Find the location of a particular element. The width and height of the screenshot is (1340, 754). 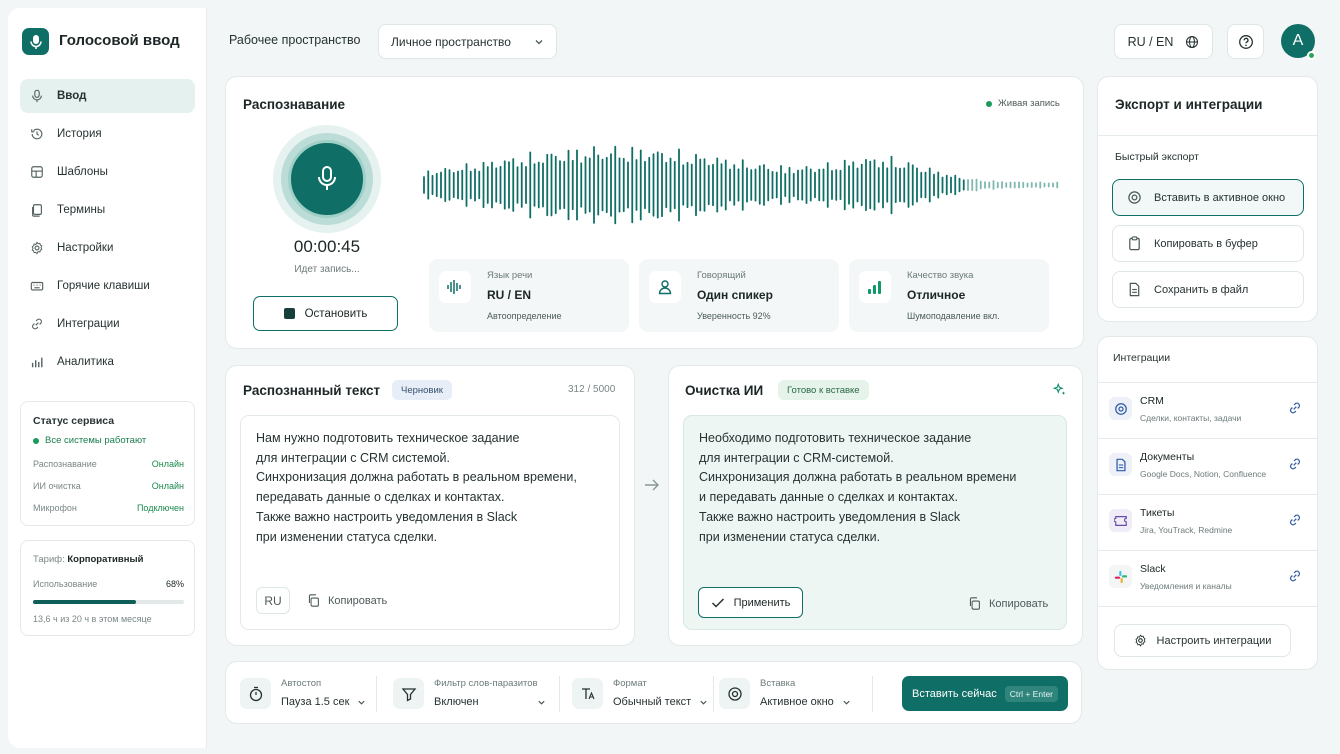

sidebar-item-analytics: Аналитика is located at coordinates (107, 362).